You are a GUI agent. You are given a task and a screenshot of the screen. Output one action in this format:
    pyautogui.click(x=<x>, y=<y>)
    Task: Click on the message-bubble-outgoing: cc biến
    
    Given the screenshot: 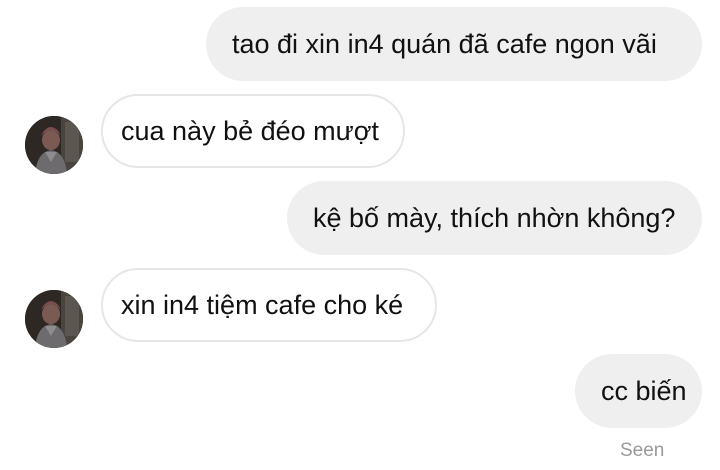 What is the action you would take?
    pyautogui.click(x=638, y=391)
    